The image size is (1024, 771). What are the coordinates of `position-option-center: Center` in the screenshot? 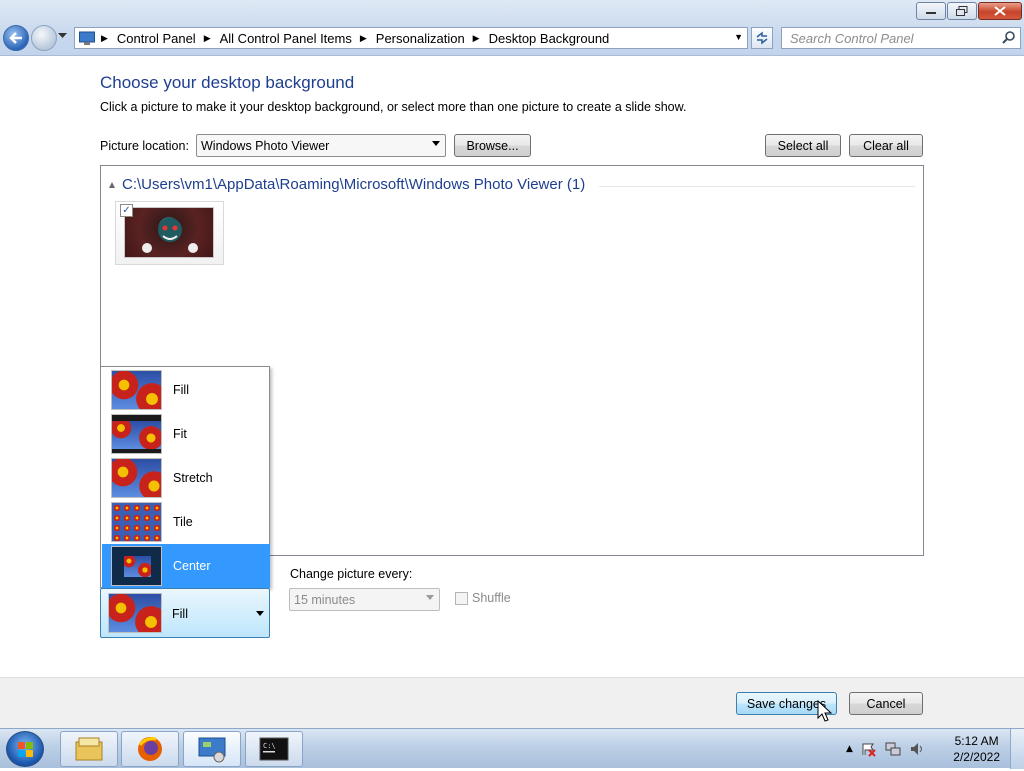 It's located at (186, 566).